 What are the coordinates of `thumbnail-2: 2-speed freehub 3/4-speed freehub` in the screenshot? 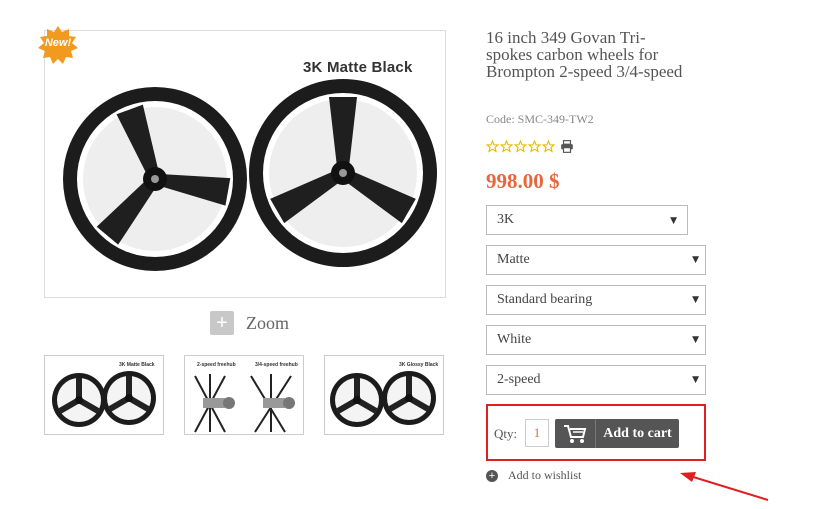 It's located at (244, 395).